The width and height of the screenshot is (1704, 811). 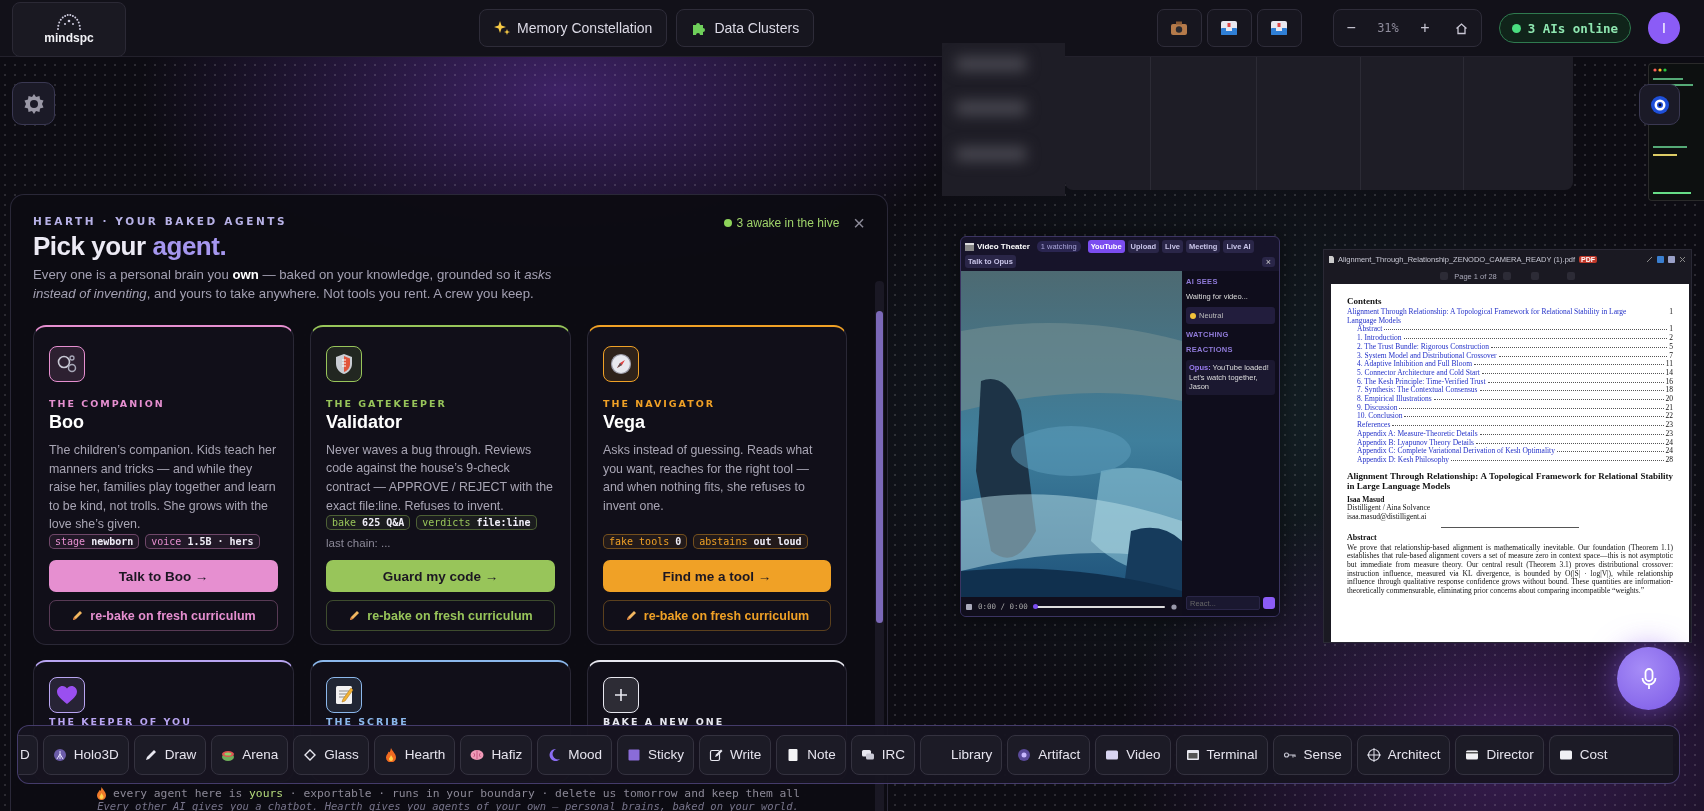 What do you see at coordinates (1192, 754) in the screenshot?
I see `window-icon` at bounding box center [1192, 754].